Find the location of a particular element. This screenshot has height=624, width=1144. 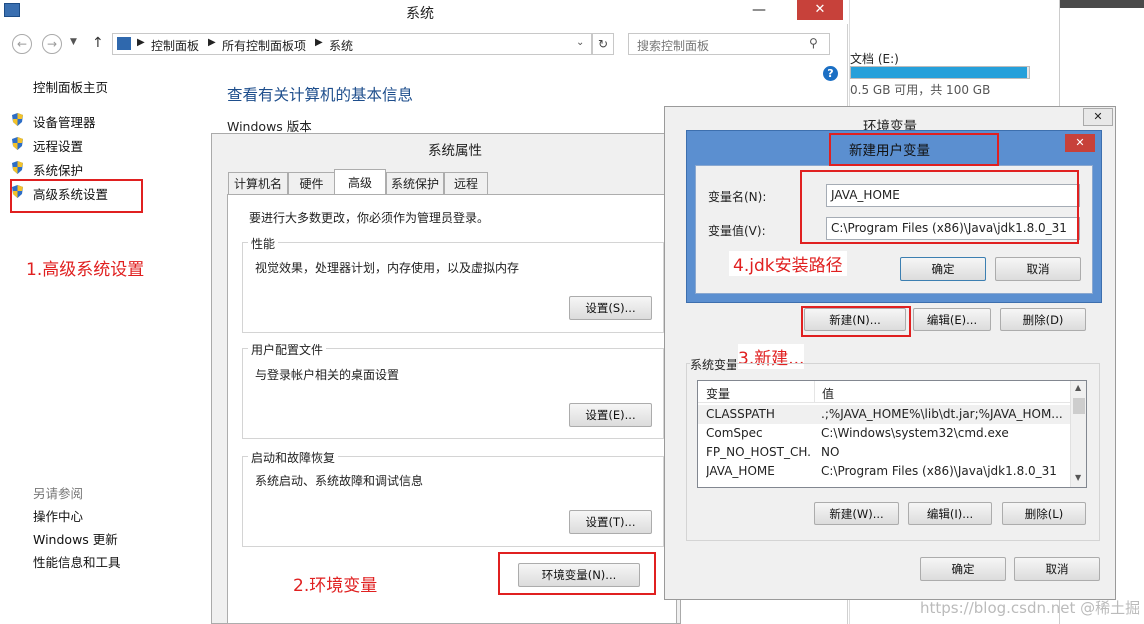

tab-hardware: 硬件 is located at coordinates (311, 183).